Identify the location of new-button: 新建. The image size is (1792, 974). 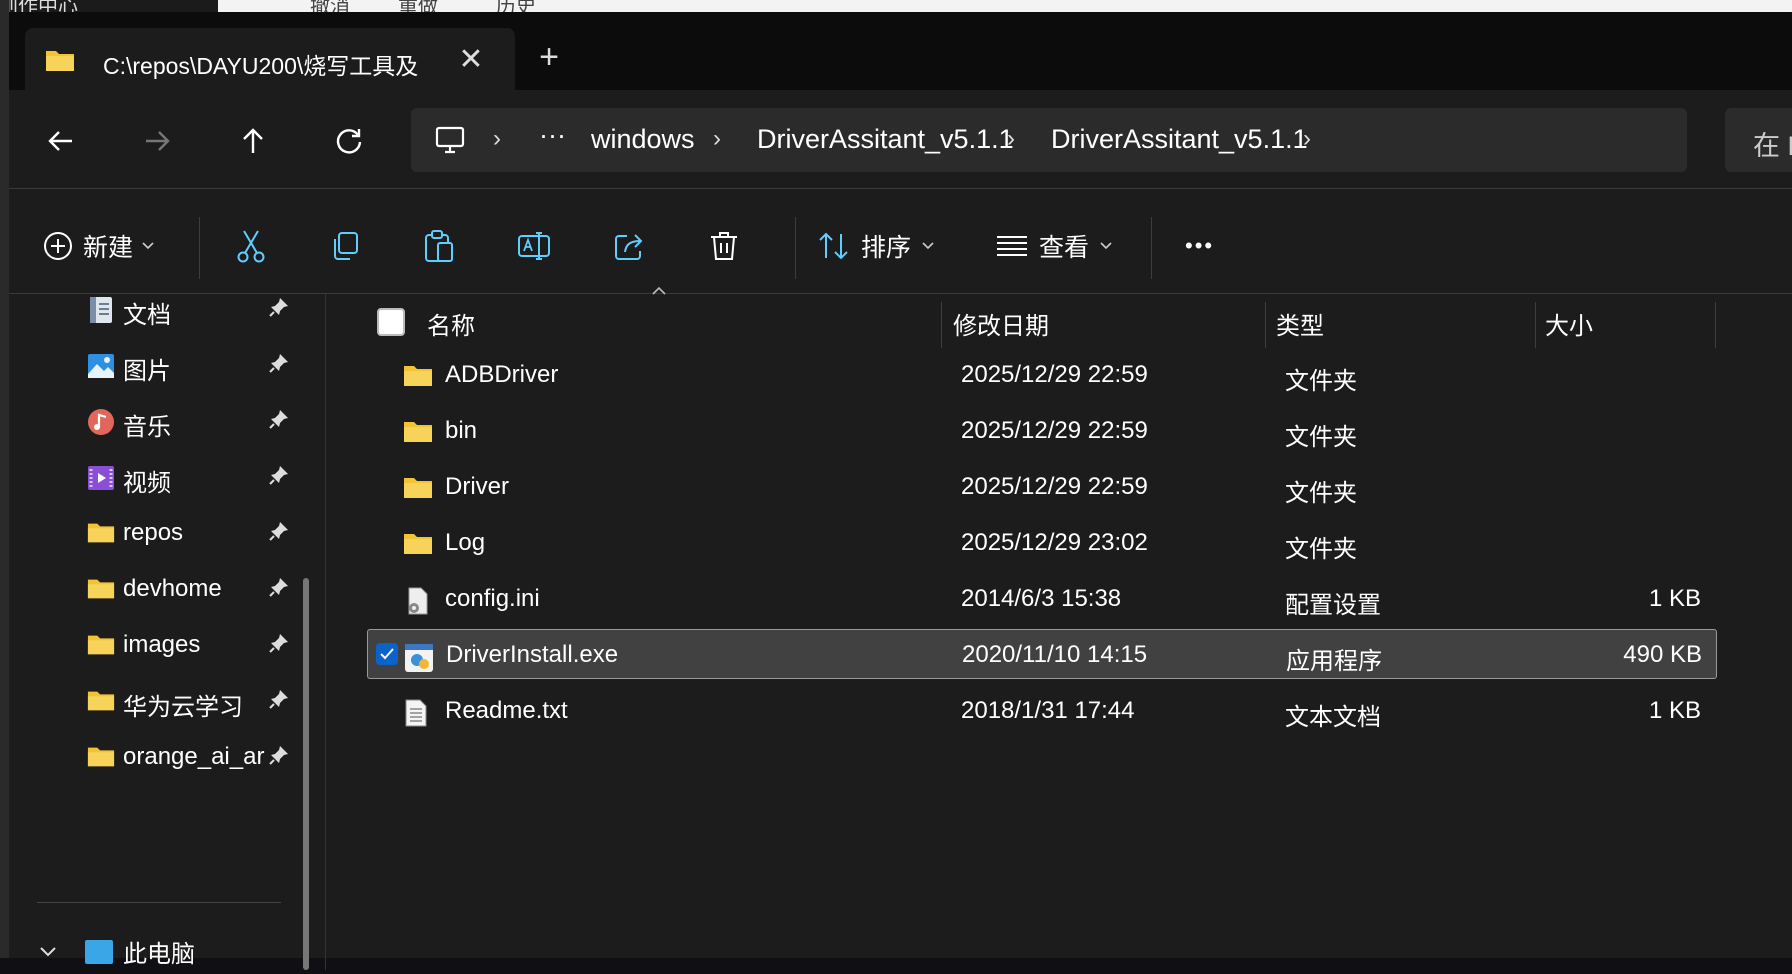
(99, 246).